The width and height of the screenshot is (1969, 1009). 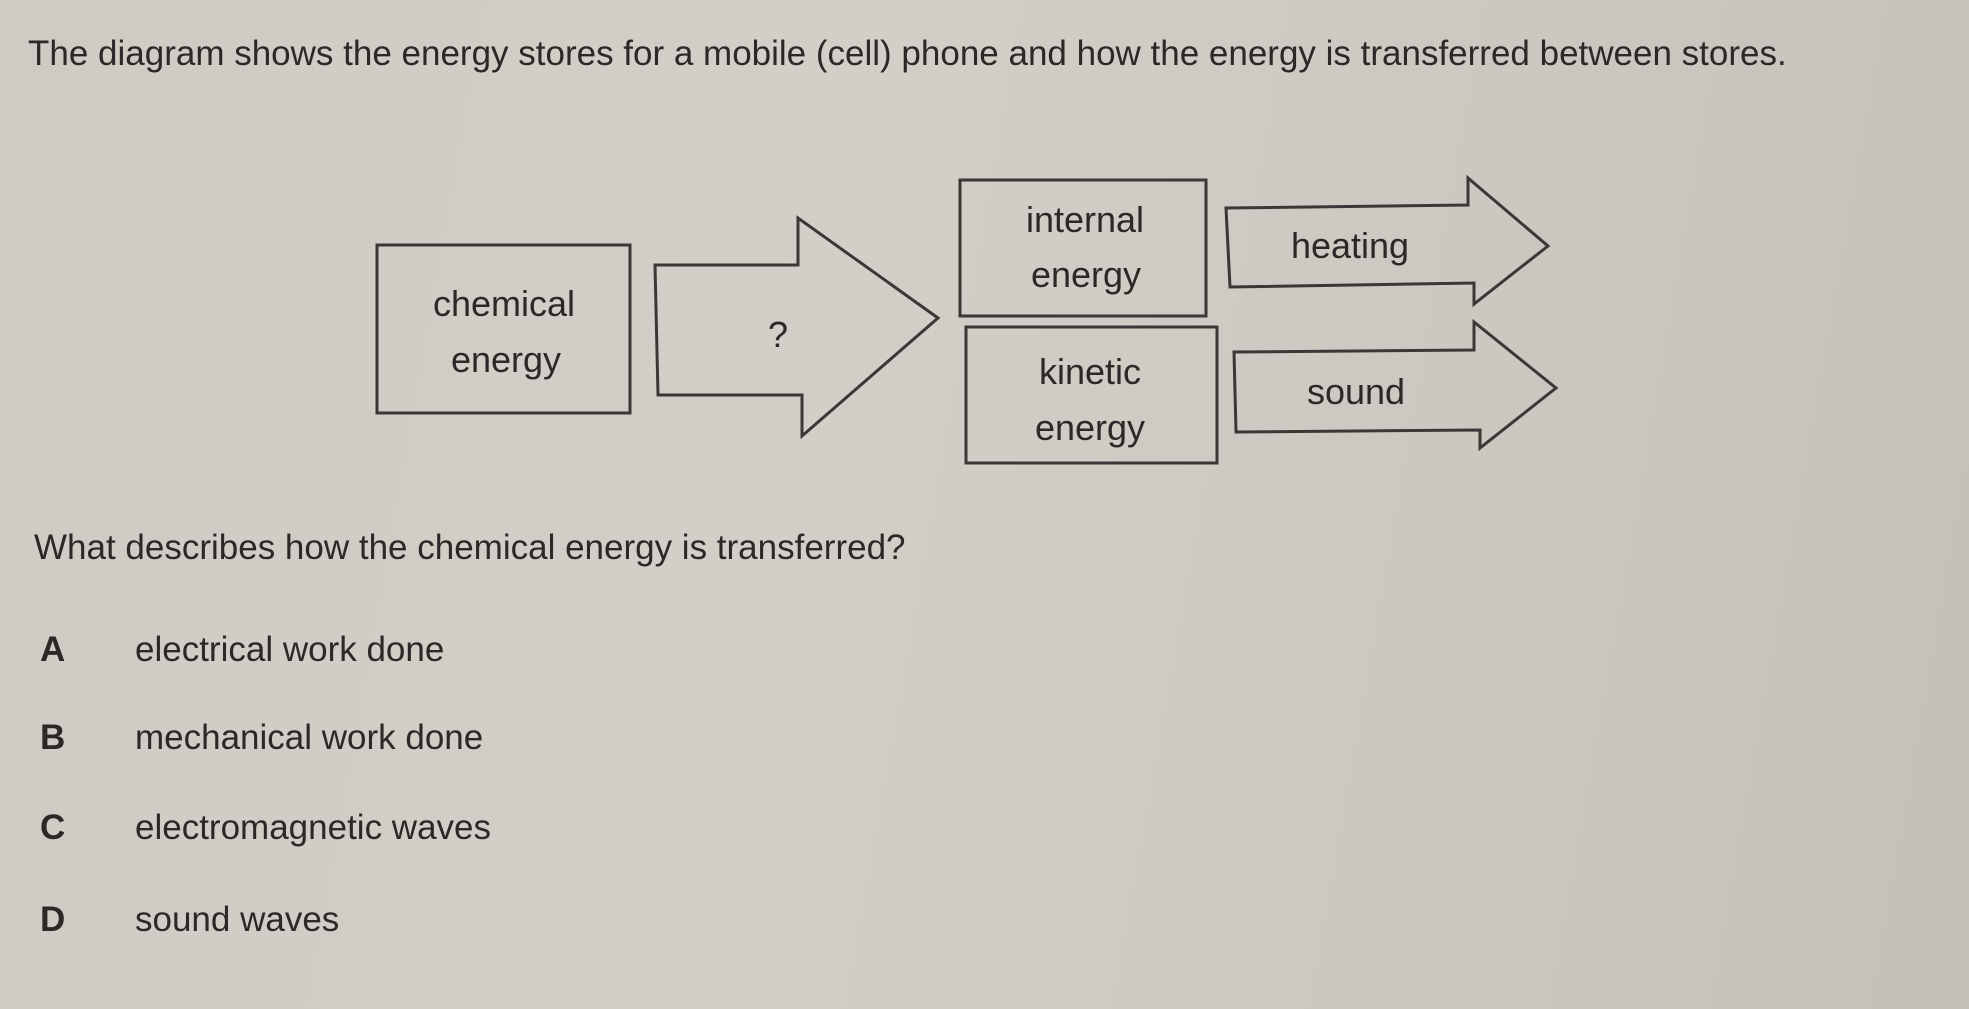 What do you see at coordinates (53, 649) in the screenshot?
I see `option-letter: A` at bounding box center [53, 649].